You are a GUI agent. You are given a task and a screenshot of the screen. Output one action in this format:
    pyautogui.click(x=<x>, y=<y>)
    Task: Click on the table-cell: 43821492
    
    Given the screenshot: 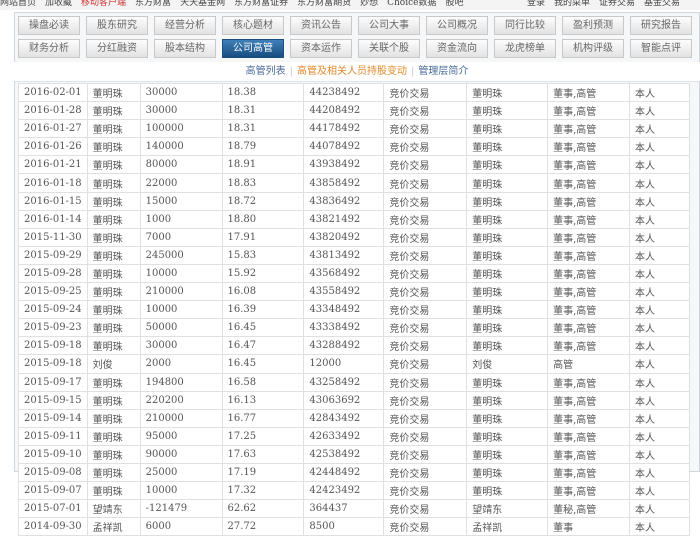 What is the action you would take?
    pyautogui.click(x=344, y=219)
    